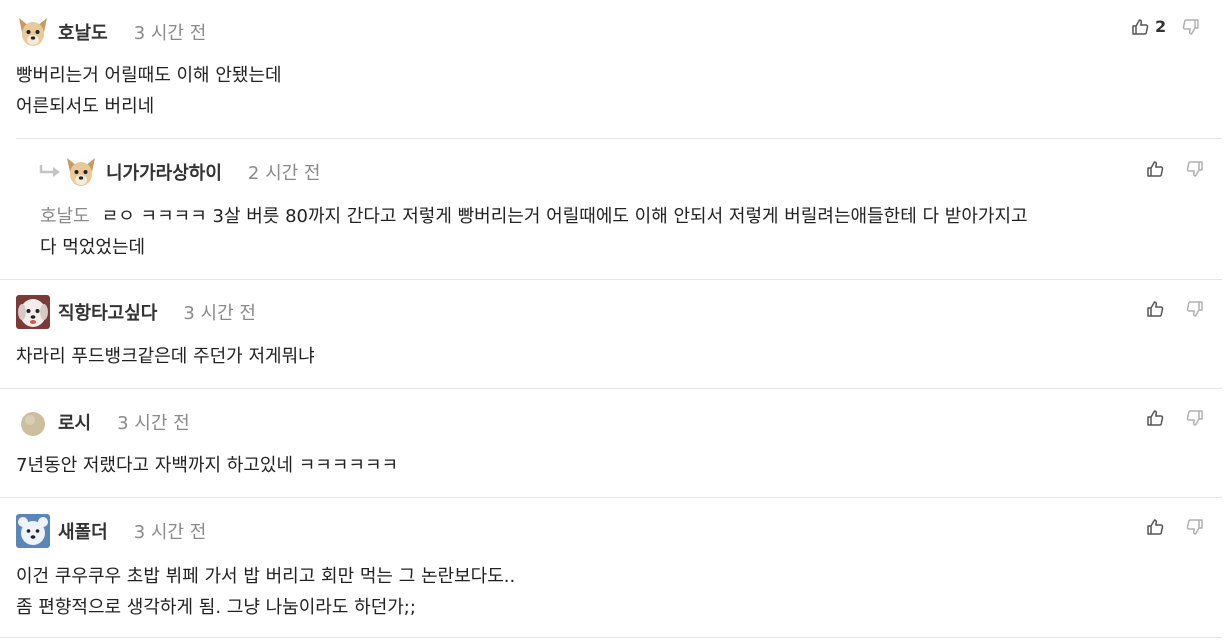  I want to click on comment-body: 7년동안 저랬다고 자백까지 하고있네 ㅋㅋㅋㅋㅋㅋ, so click(207, 465).